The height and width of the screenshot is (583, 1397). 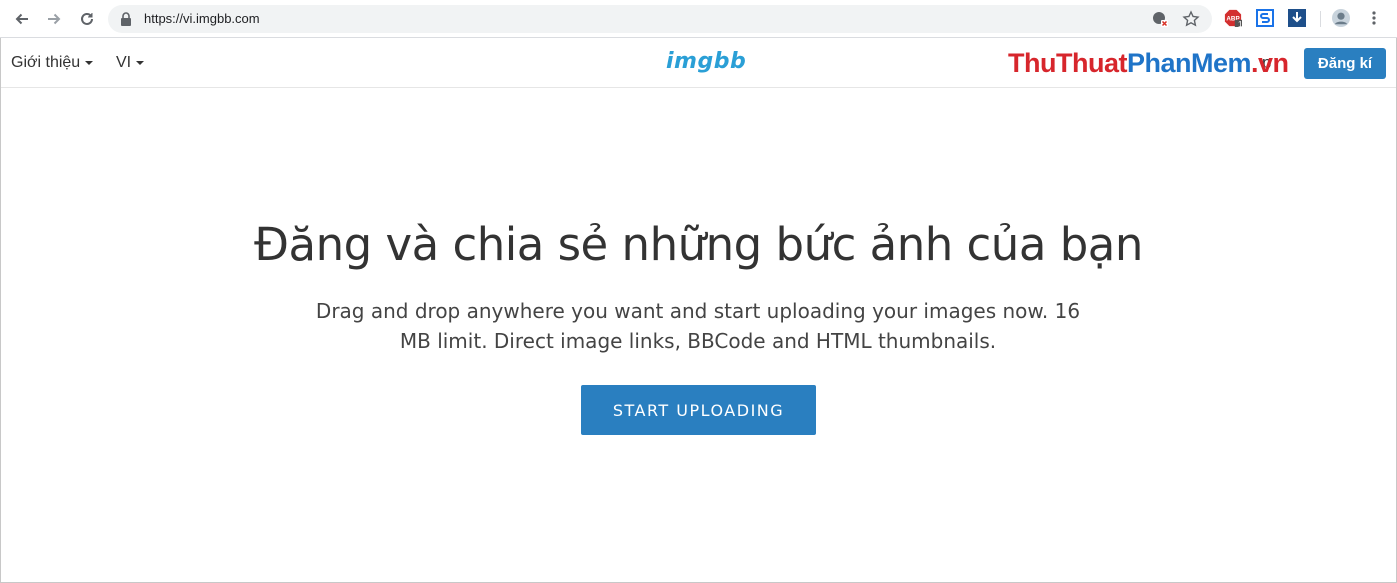 What do you see at coordinates (1320, 19) in the screenshot?
I see `toolbar-divider` at bounding box center [1320, 19].